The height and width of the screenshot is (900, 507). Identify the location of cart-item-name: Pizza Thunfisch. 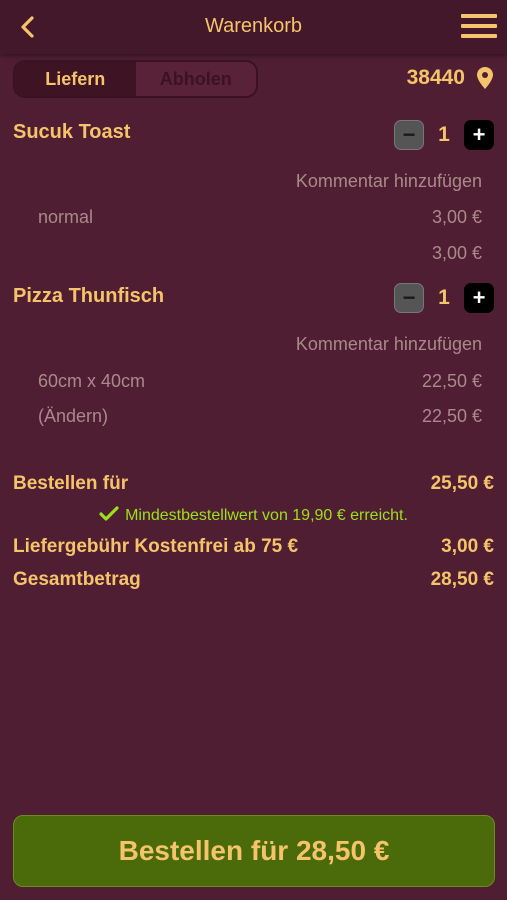
(89, 296).